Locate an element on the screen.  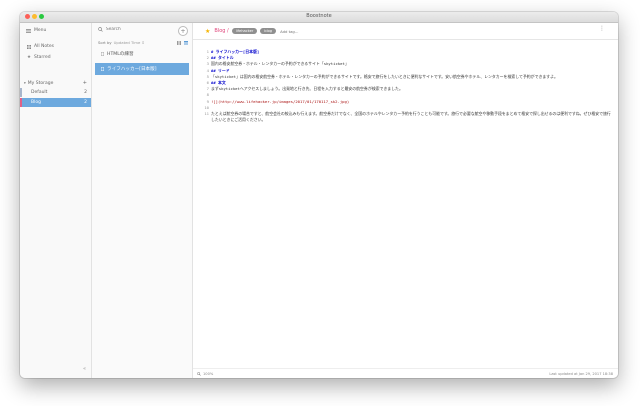
folder-default: Default 2 is located at coordinates (55, 92).